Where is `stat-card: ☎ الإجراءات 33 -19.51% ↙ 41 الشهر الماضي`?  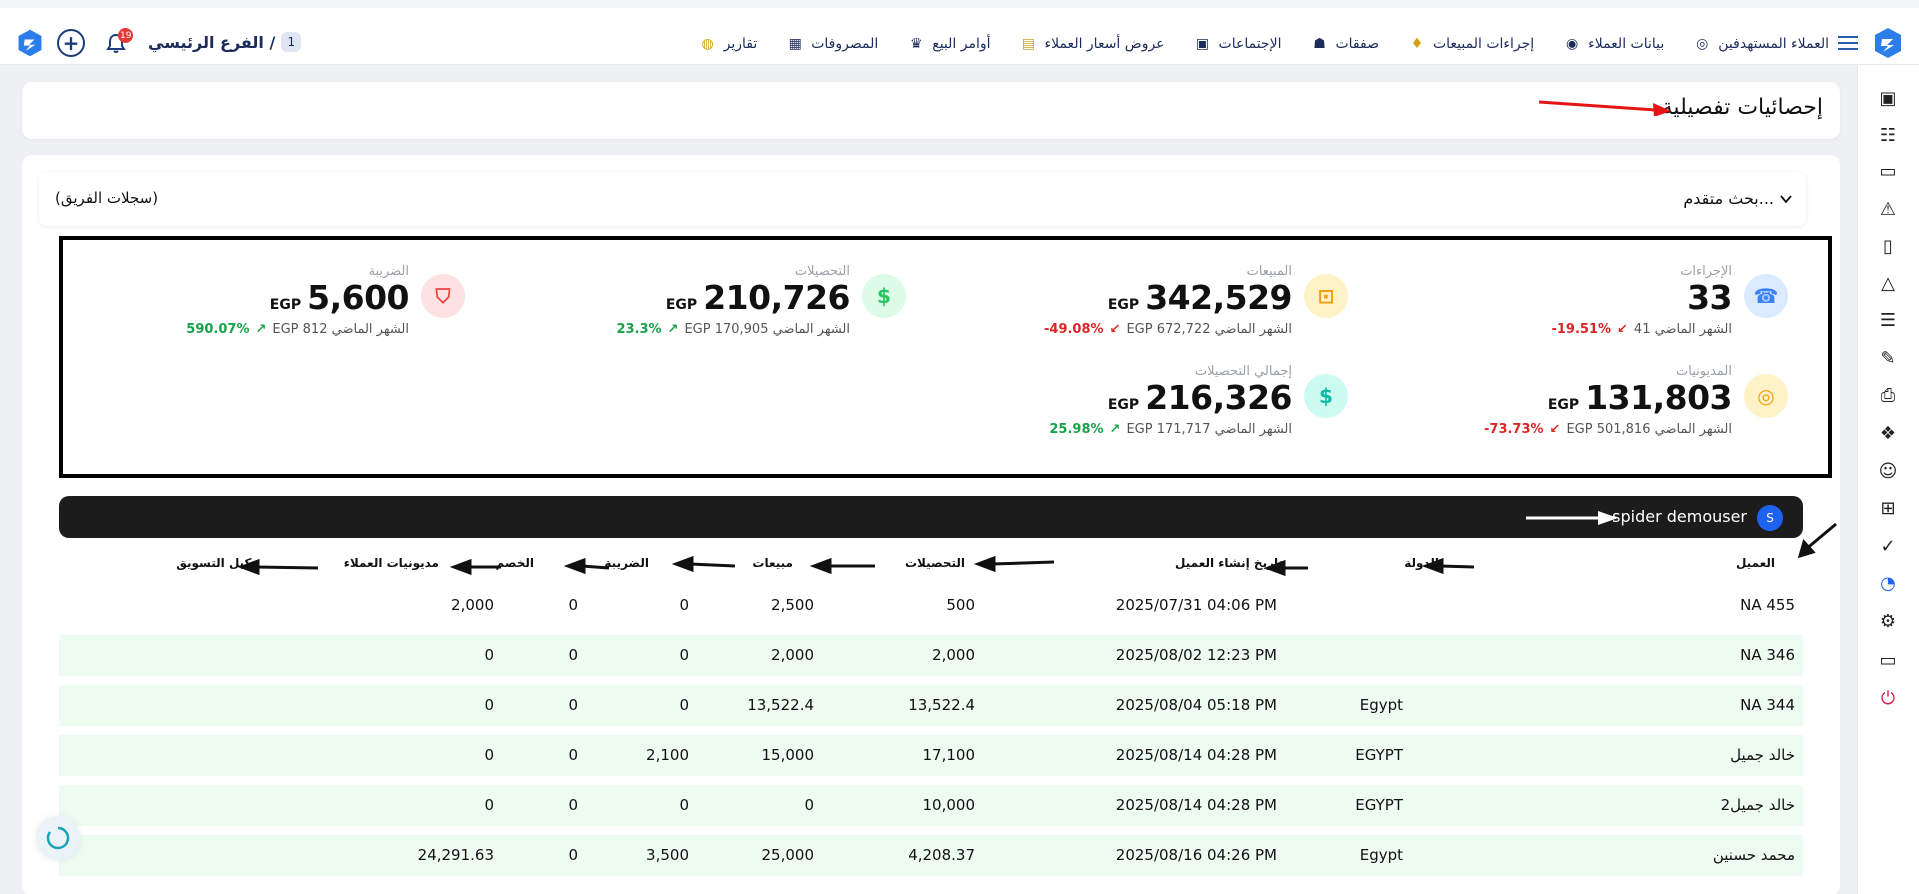
stat-card: ☎ الإجراءات 33 -19.51% ↙ 41 الشهر الماضي is located at coordinates (1568, 308).